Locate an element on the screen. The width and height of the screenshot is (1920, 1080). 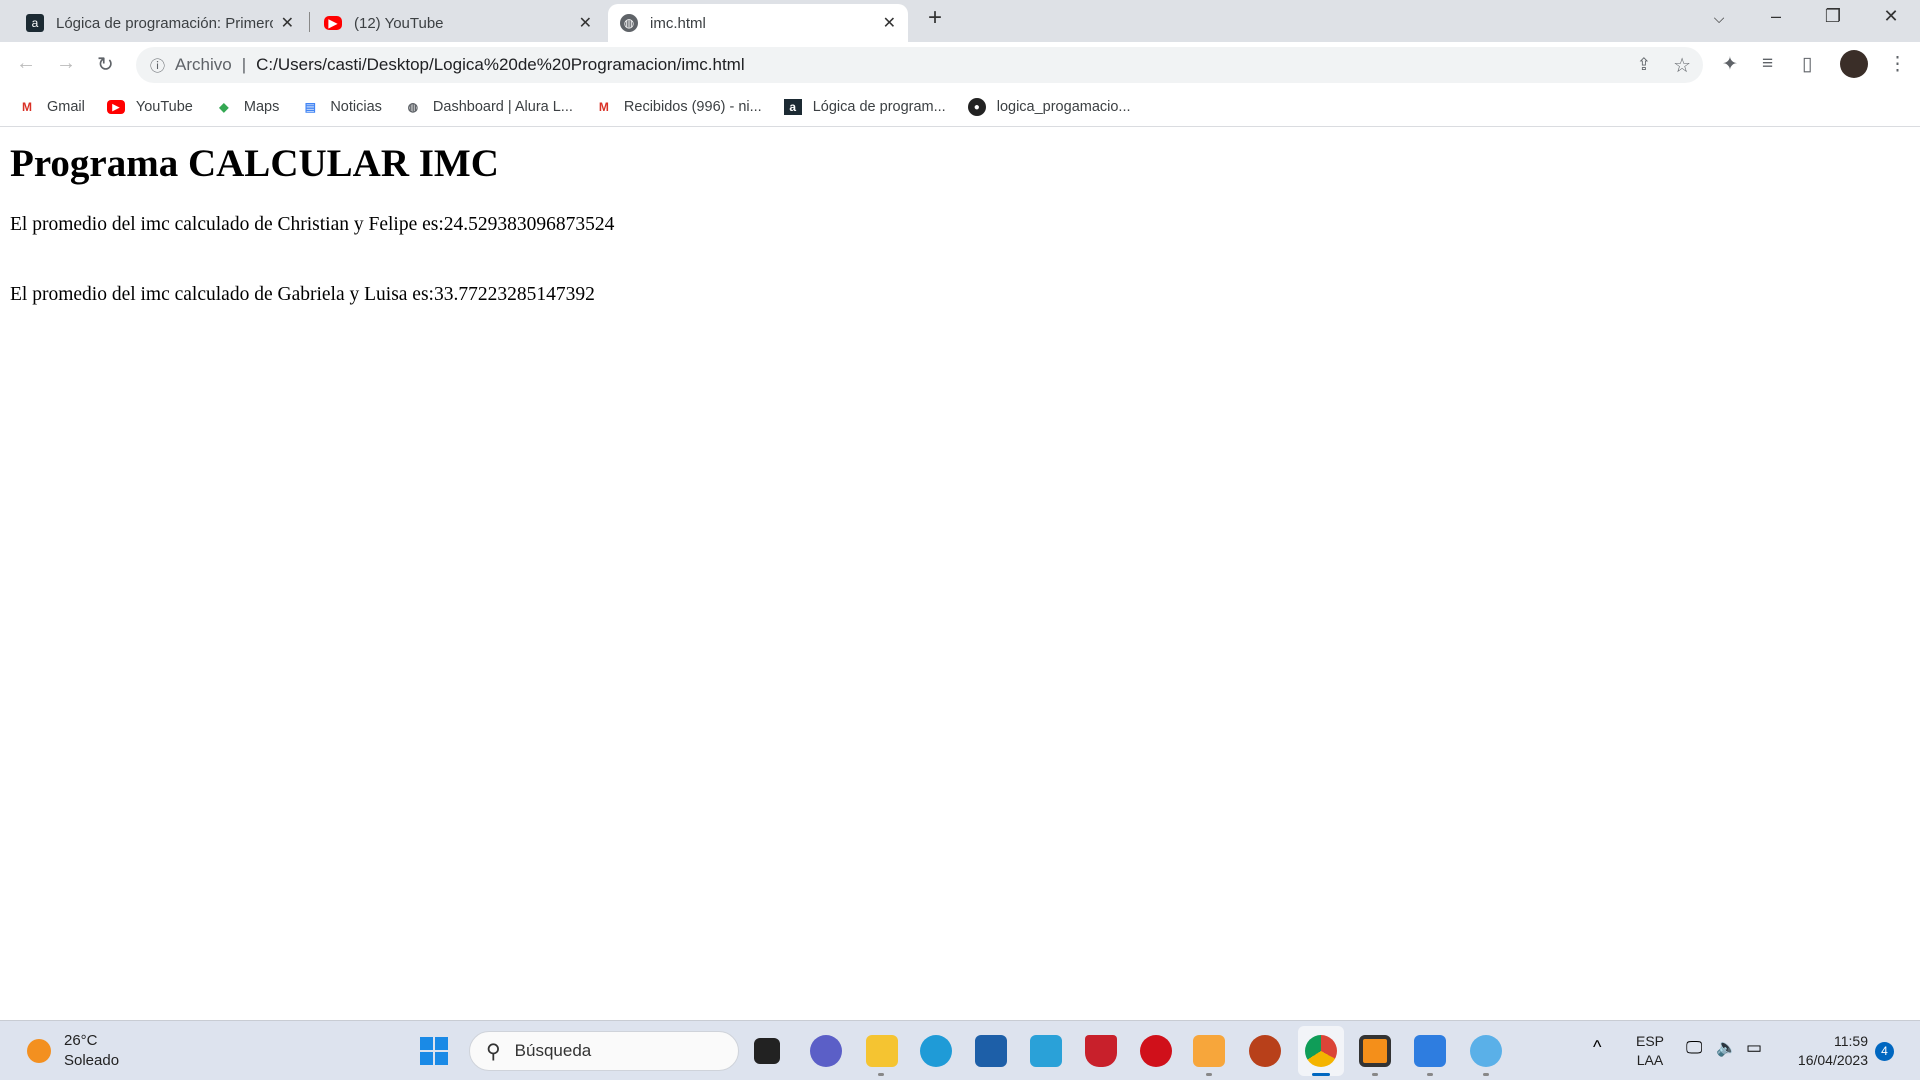
search-box: ⚲ Búsqueda is located at coordinates (604, 1051).